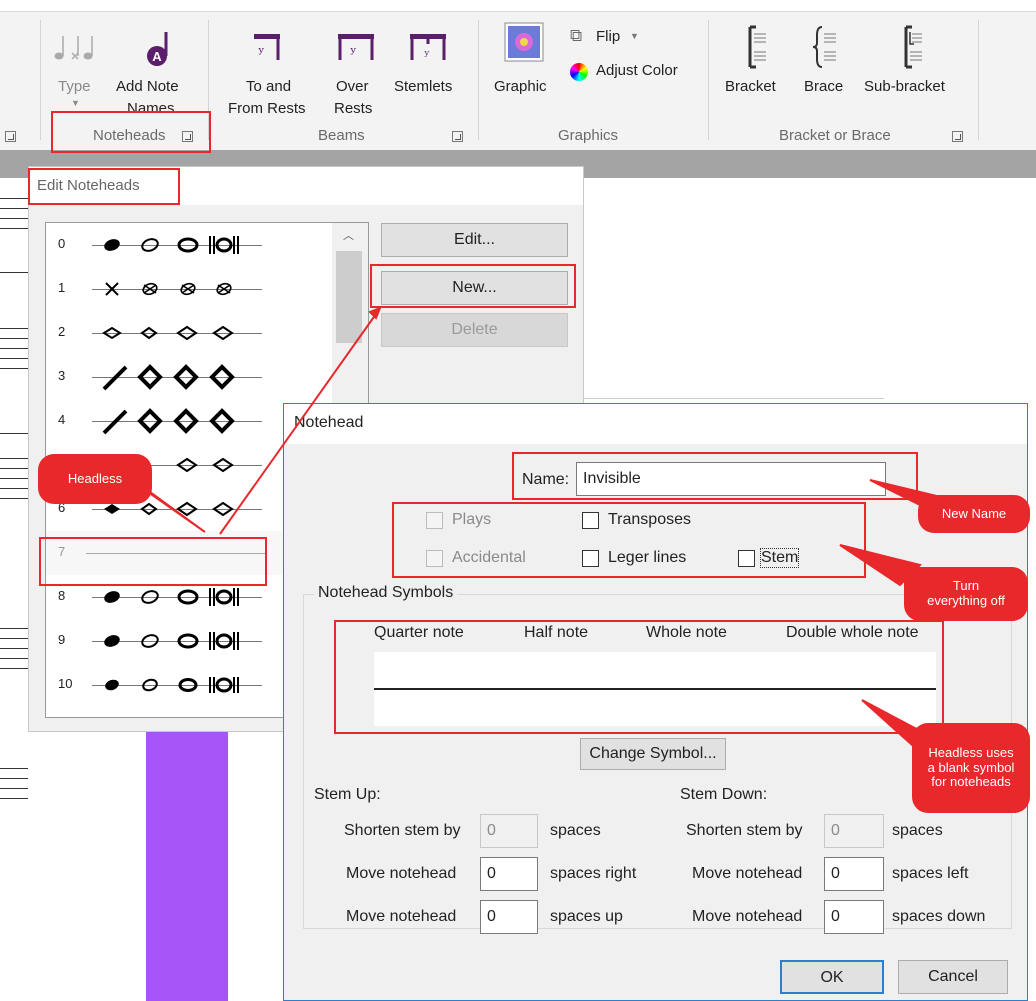  What do you see at coordinates (356, 77) in the screenshot?
I see `over-rests-button: ʸ Over Rests` at bounding box center [356, 77].